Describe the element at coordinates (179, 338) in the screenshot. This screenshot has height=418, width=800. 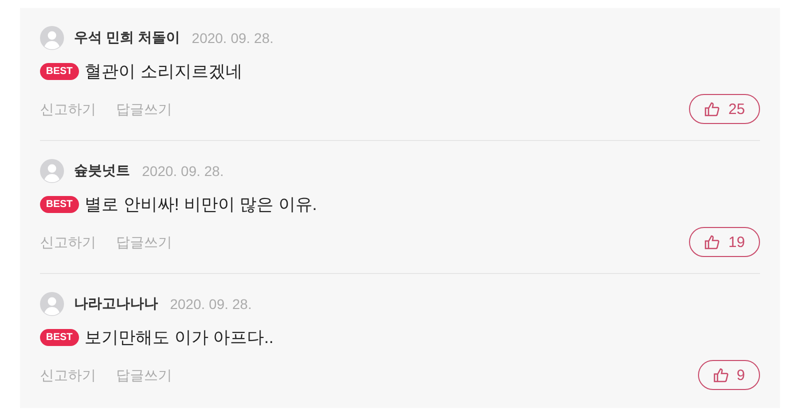
I see `comment-text: 보기만해도 이가 아프다..` at that location.